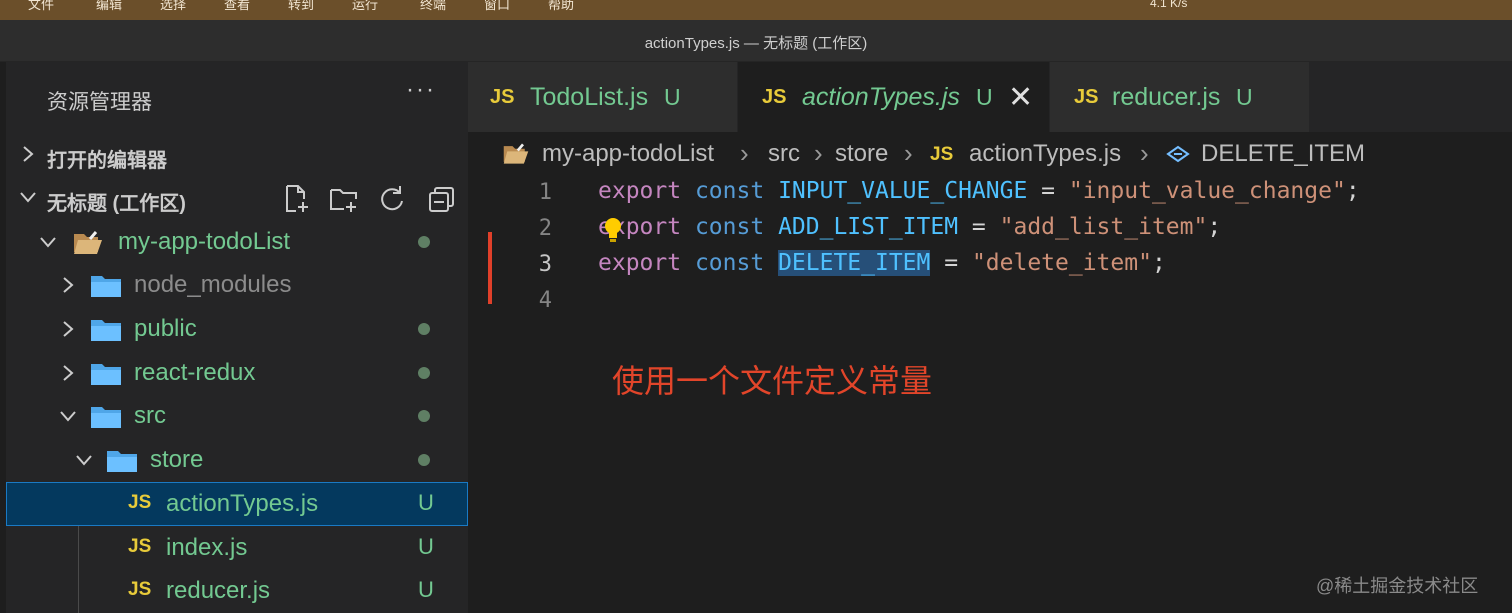  I want to click on breadcrumb-item: my-app-todoList, so click(628, 154).